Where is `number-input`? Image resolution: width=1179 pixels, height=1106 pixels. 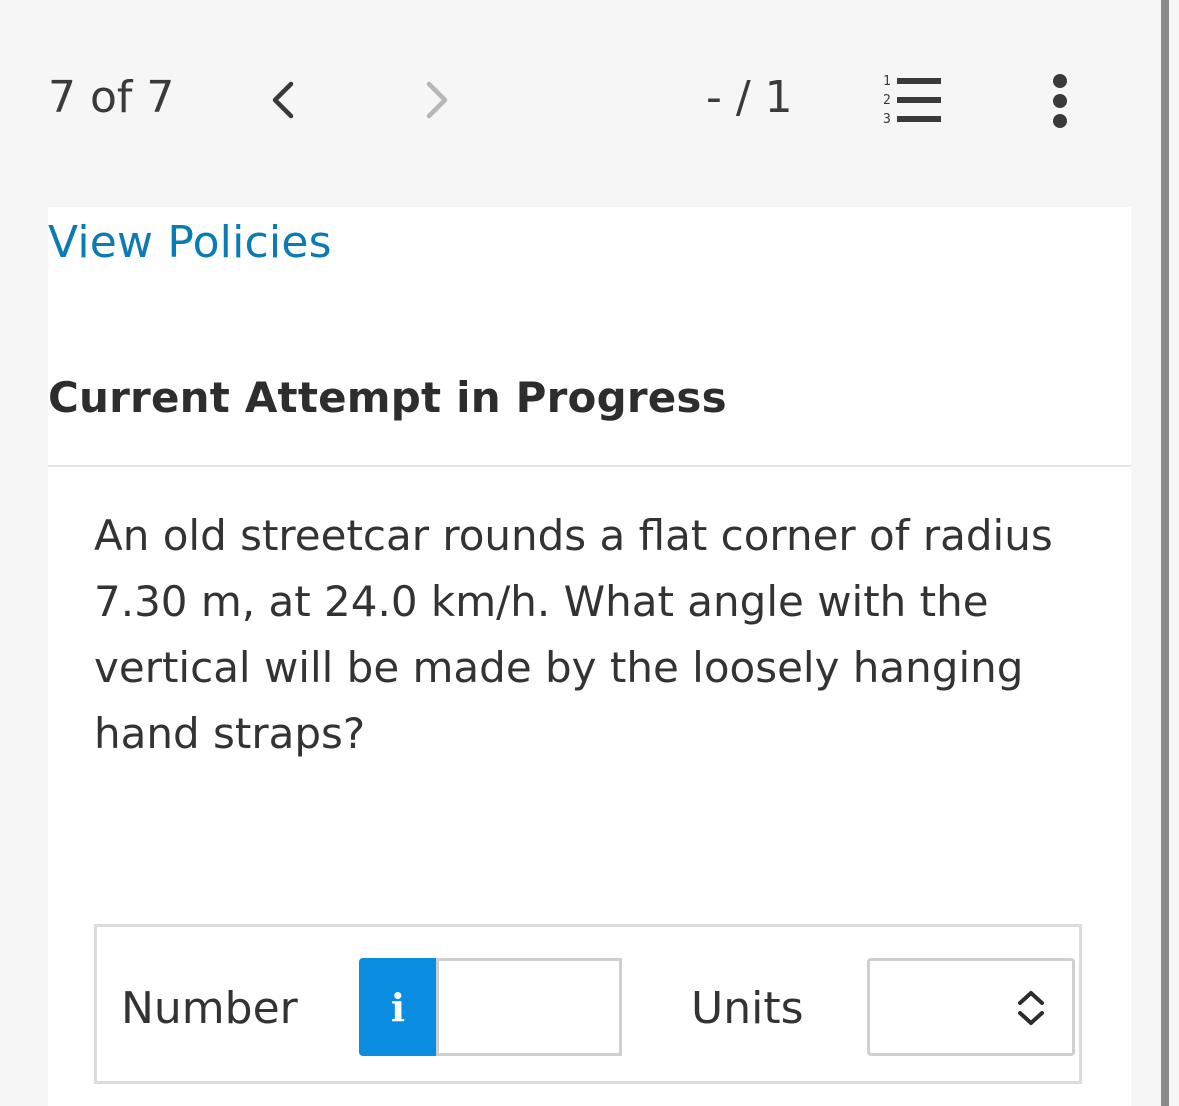 number-input is located at coordinates (529, 1007).